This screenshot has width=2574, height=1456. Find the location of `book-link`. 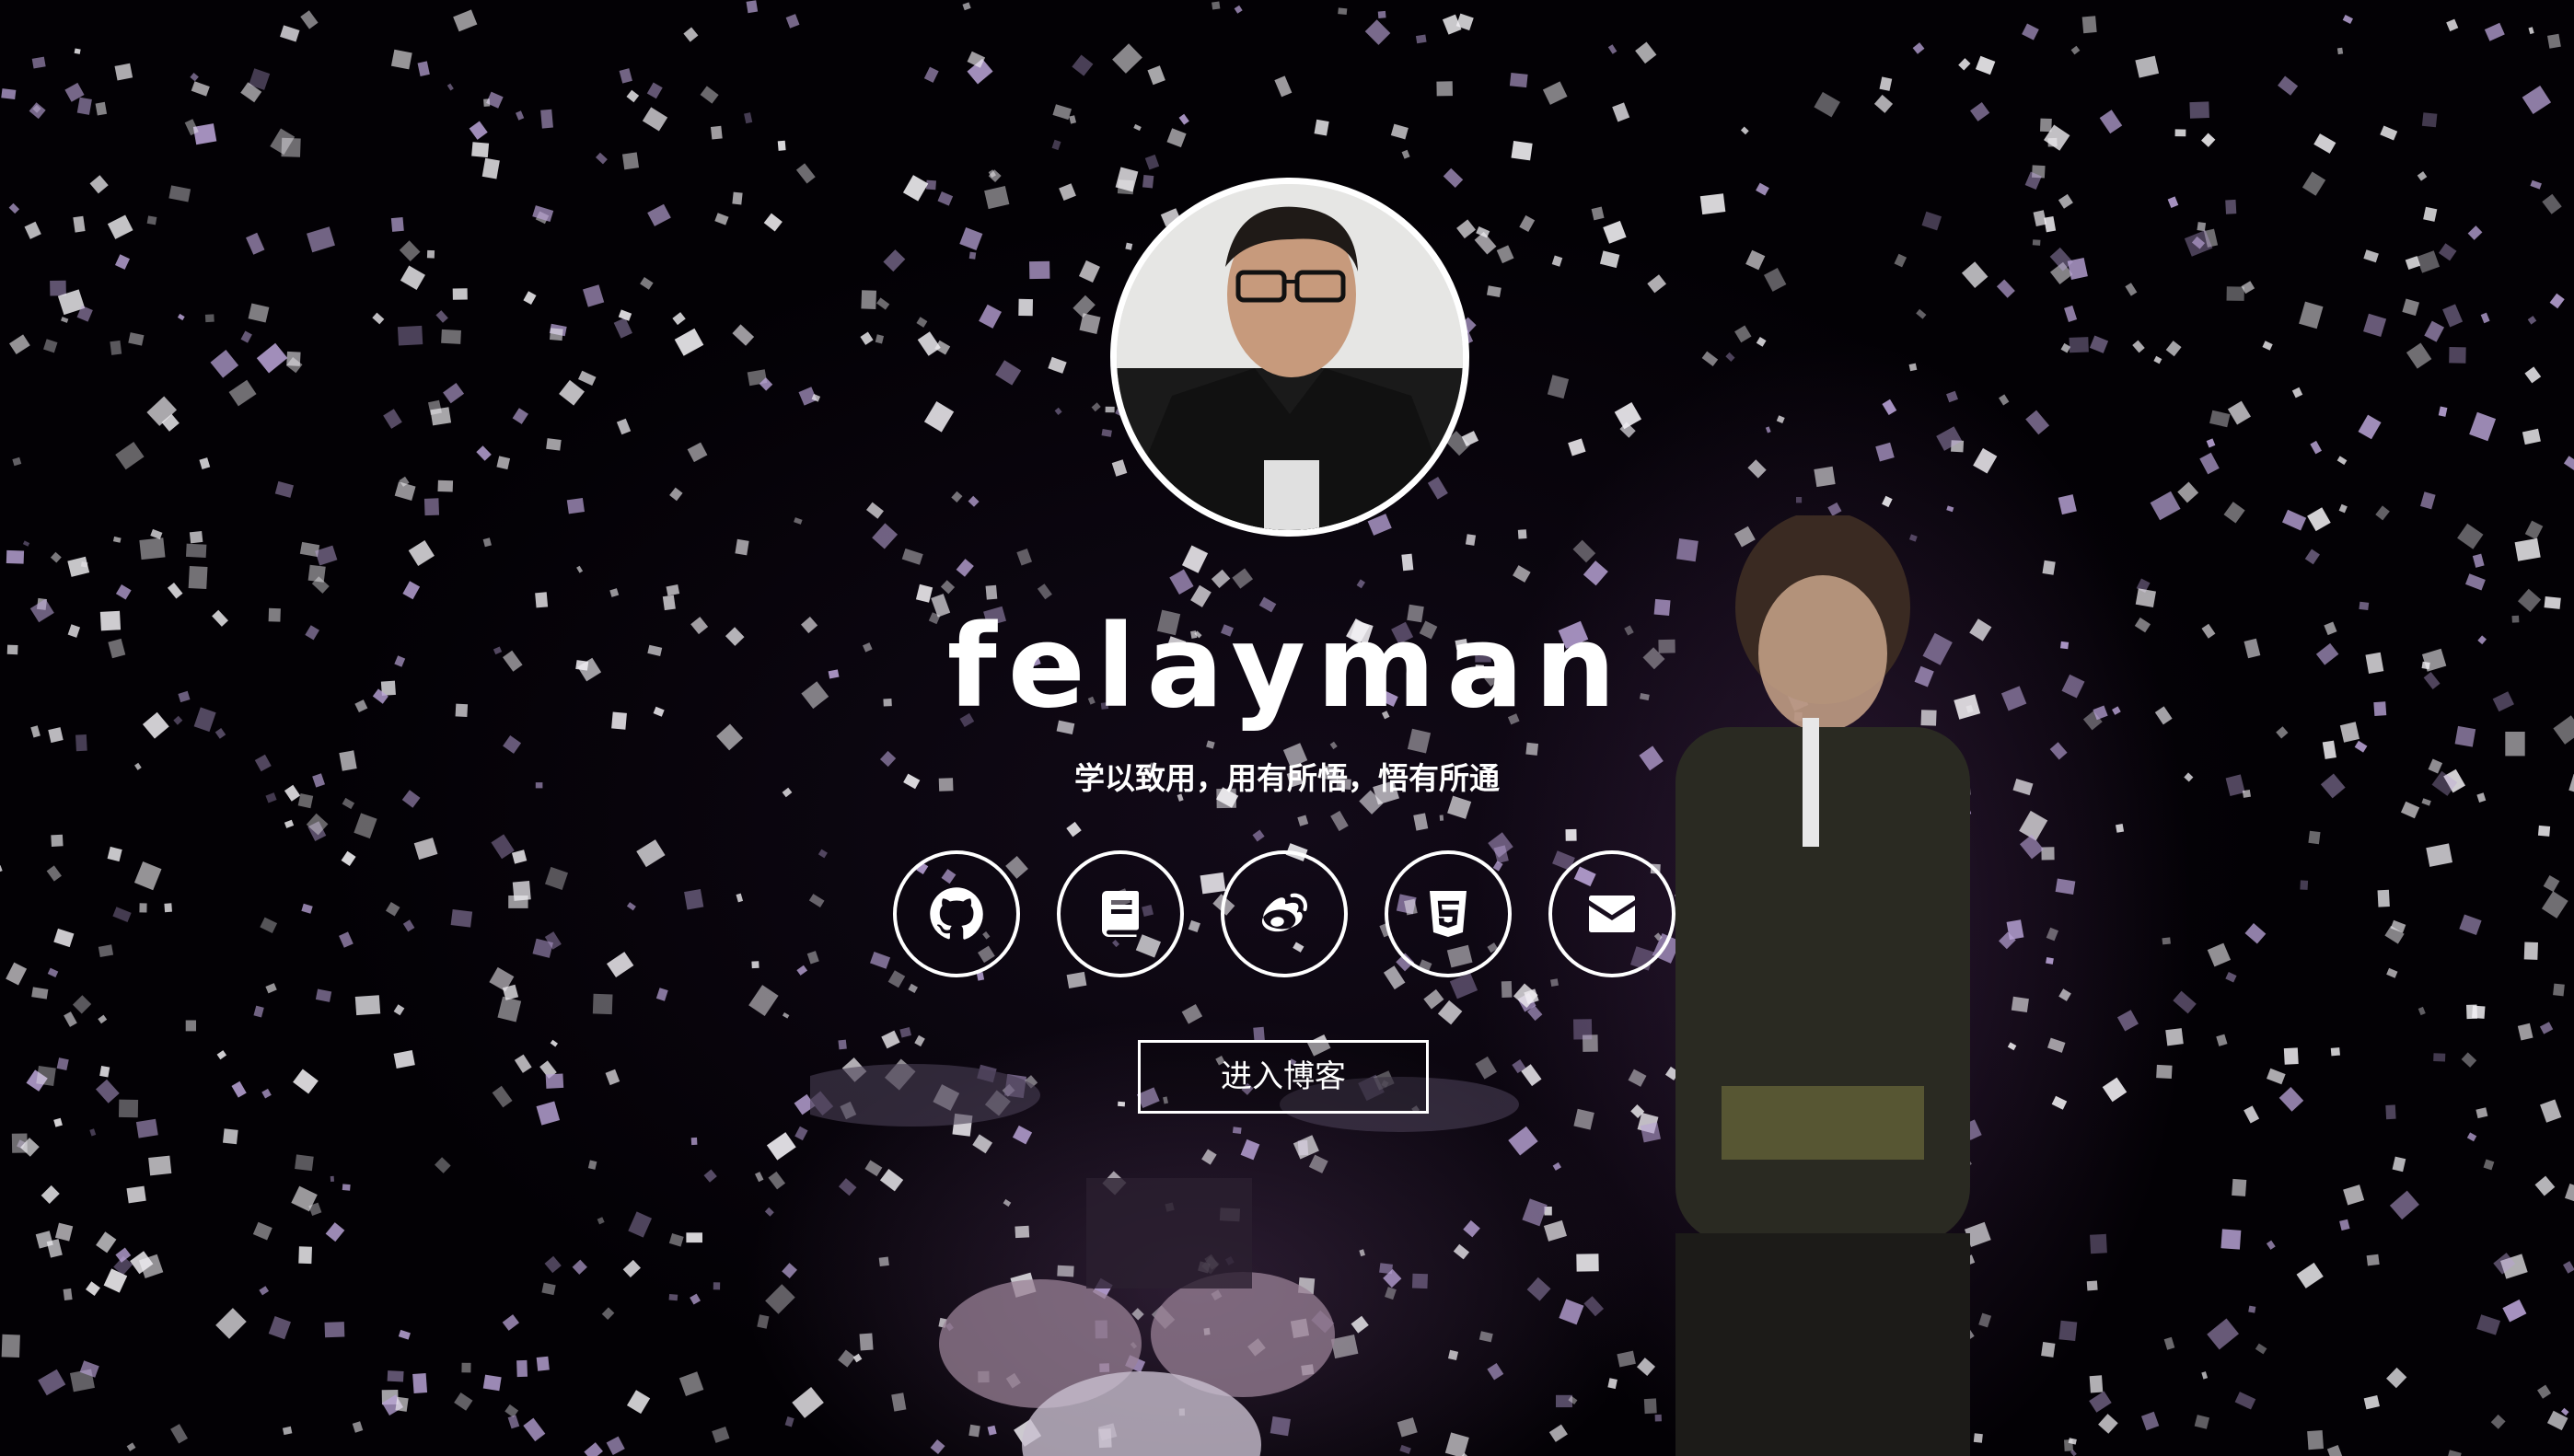

book-link is located at coordinates (1120, 913).